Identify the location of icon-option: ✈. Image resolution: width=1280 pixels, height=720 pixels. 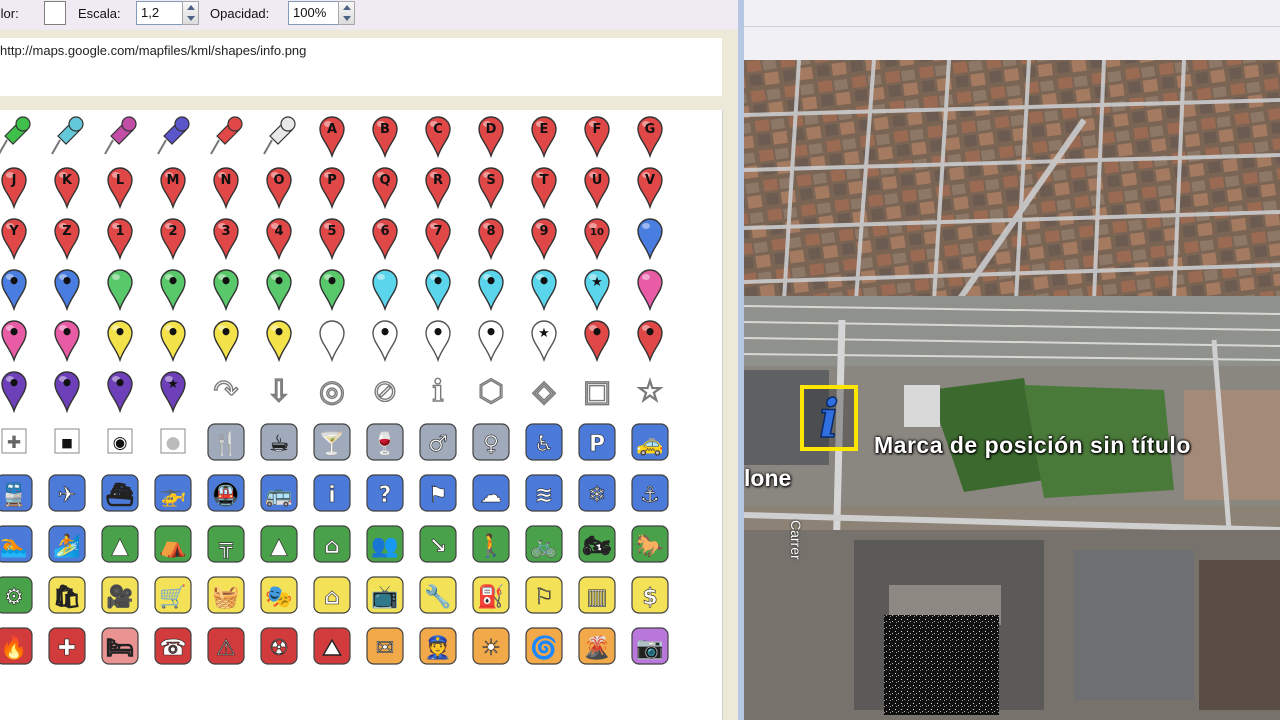
(67, 492).